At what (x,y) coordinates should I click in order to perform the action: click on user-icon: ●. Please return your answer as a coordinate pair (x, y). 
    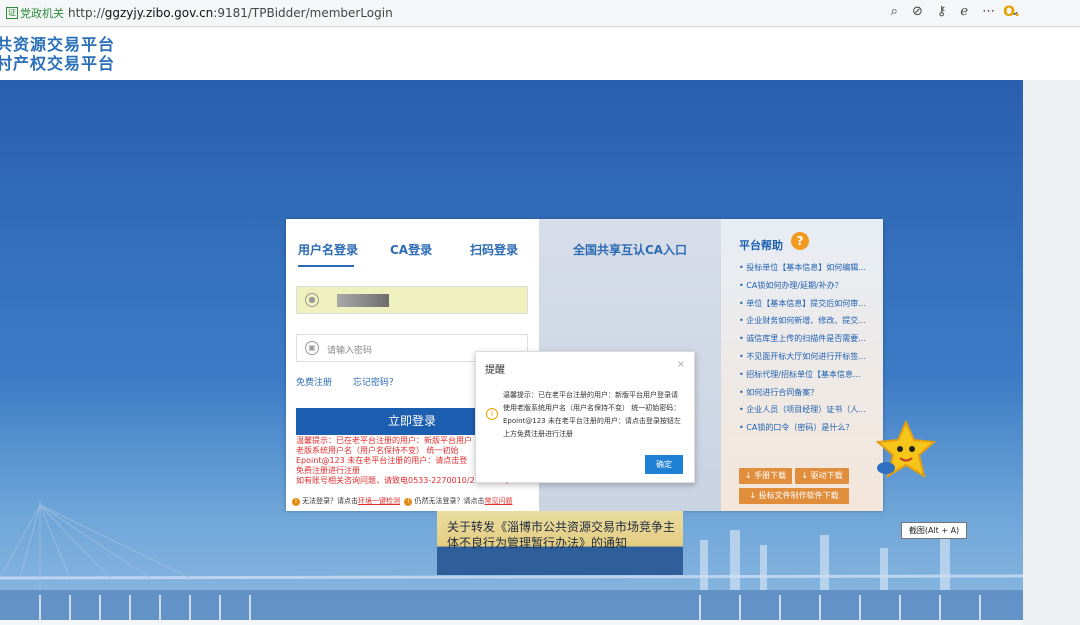
    Looking at the image, I should click on (312, 300).